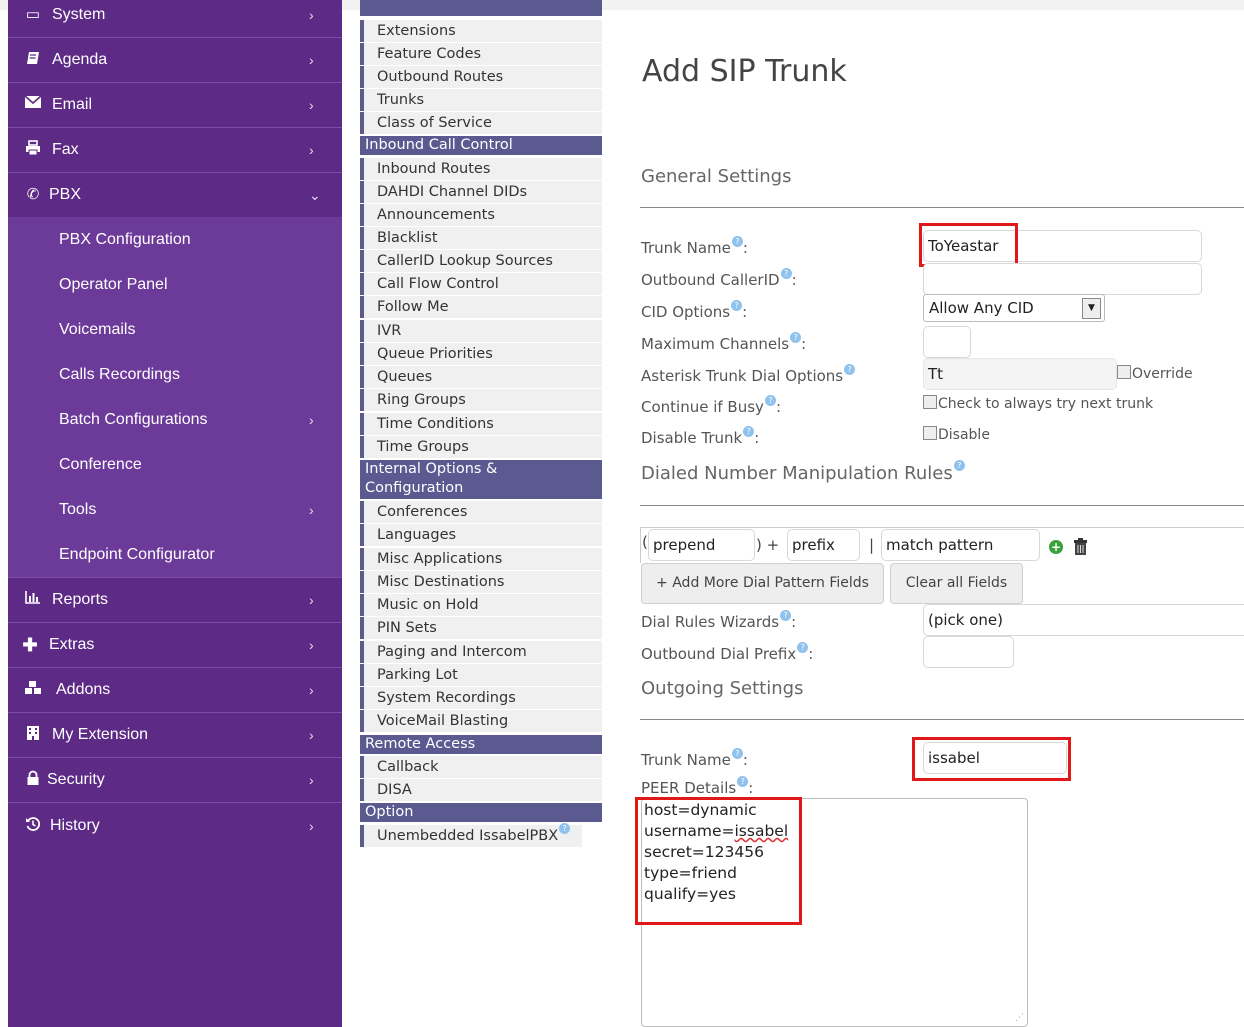 The image size is (1244, 1027). I want to click on nav-item-languages: Languages, so click(481, 535).